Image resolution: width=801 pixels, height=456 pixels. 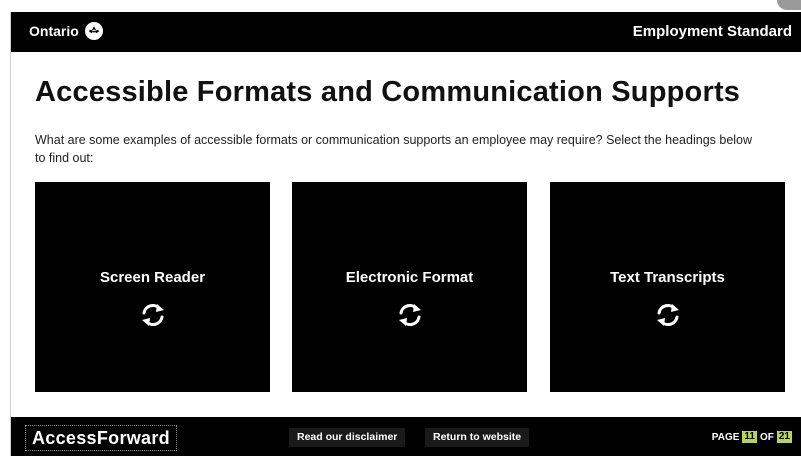 What do you see at coordinates (712, 31) in the screenshot?
I see `module-title: Employment Standard` at bounding box center [712, 31].